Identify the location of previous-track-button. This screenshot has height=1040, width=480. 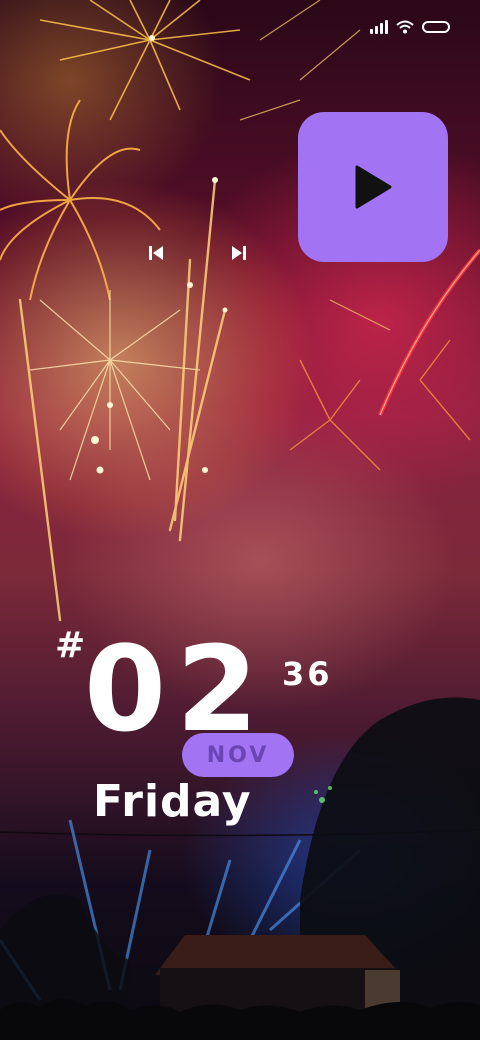
(156, 253).